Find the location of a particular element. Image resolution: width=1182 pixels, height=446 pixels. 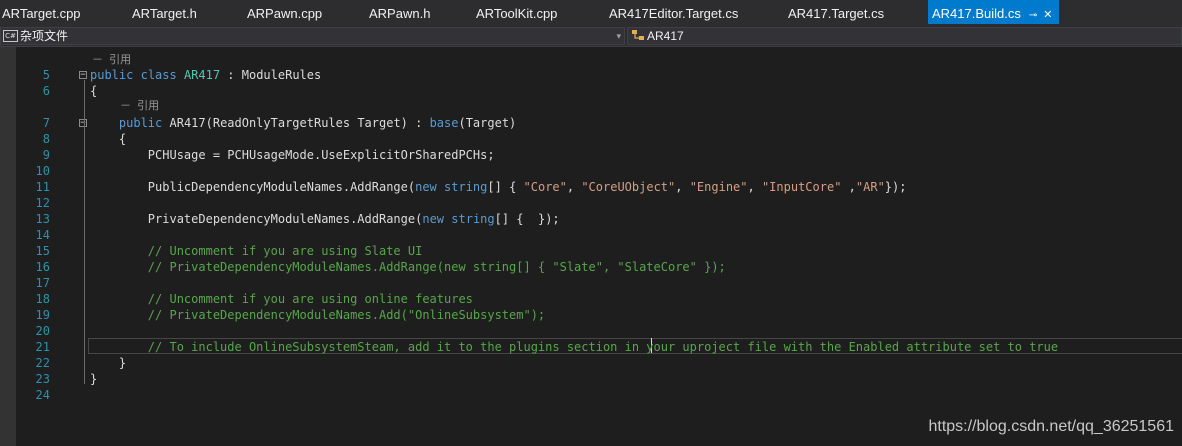

class-label: AR417 is located at coordinates (665, 36).